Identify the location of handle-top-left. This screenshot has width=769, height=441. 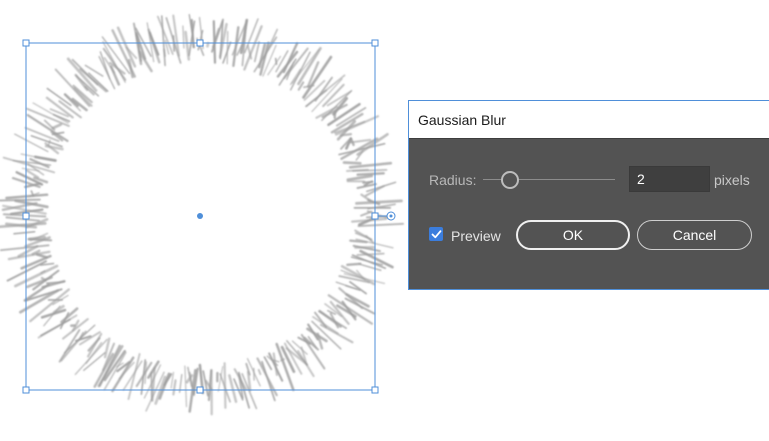
(26, 43).